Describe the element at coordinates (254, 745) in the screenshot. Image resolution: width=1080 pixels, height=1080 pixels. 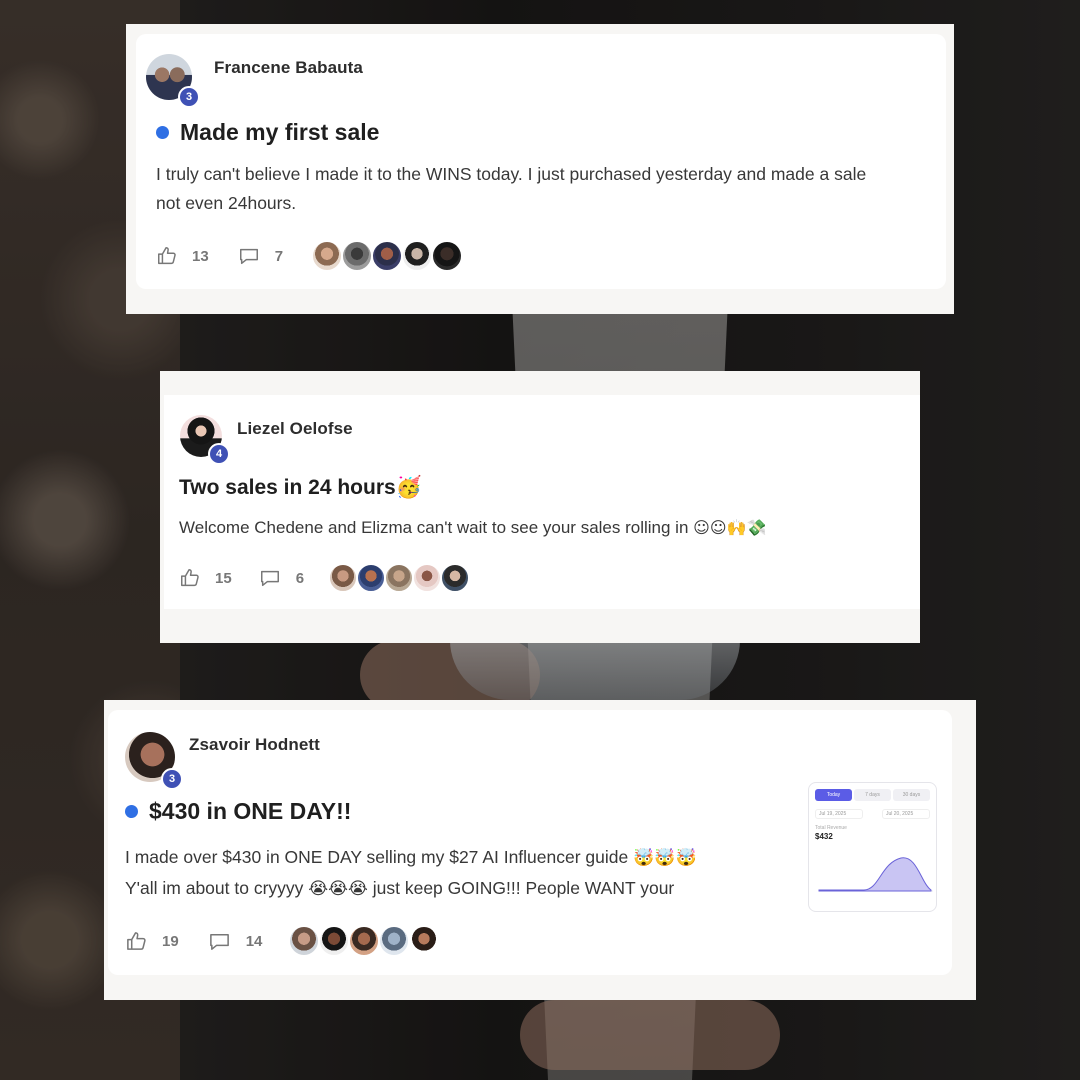
I see `author-name: Zsavoir Hodnett` at that location.